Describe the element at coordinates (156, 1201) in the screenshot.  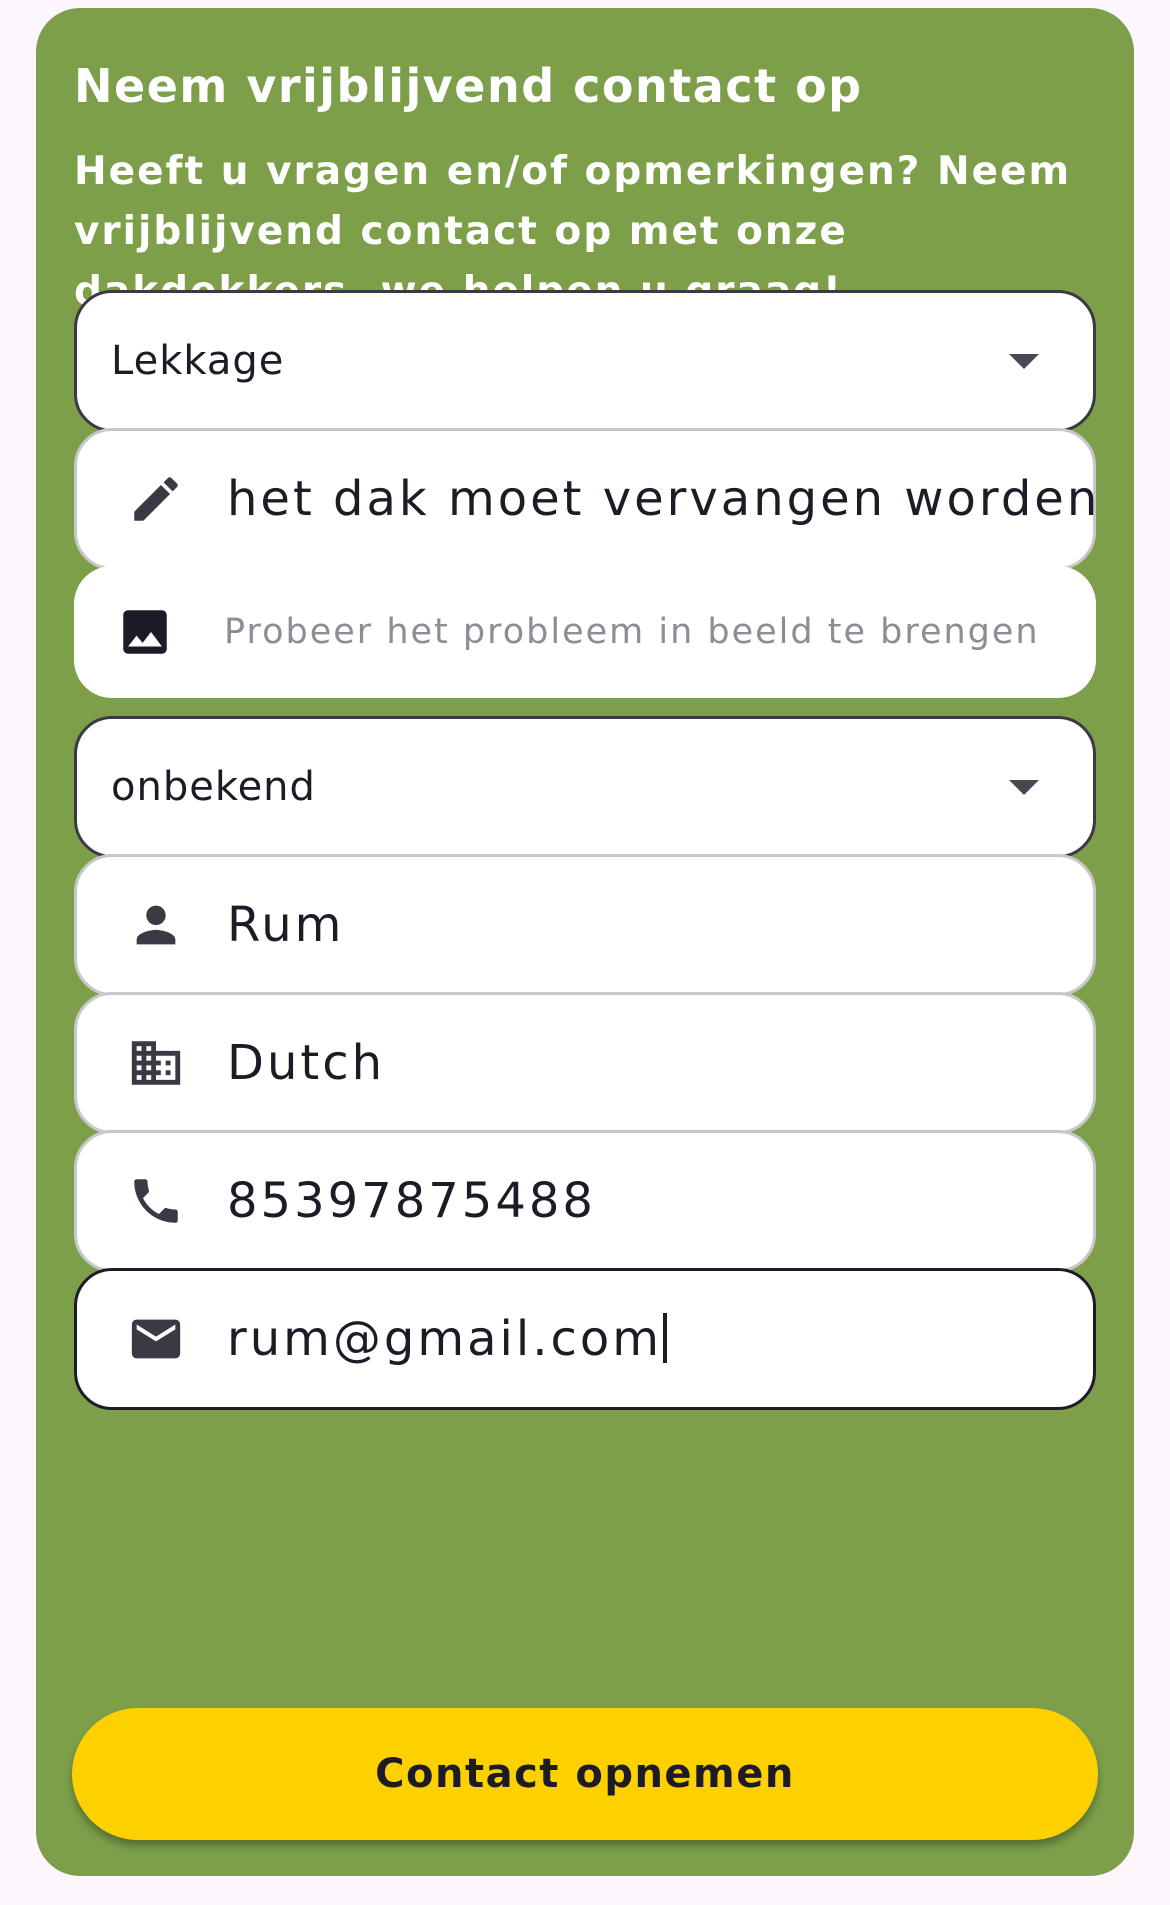
I see `phone-icon` at that location.